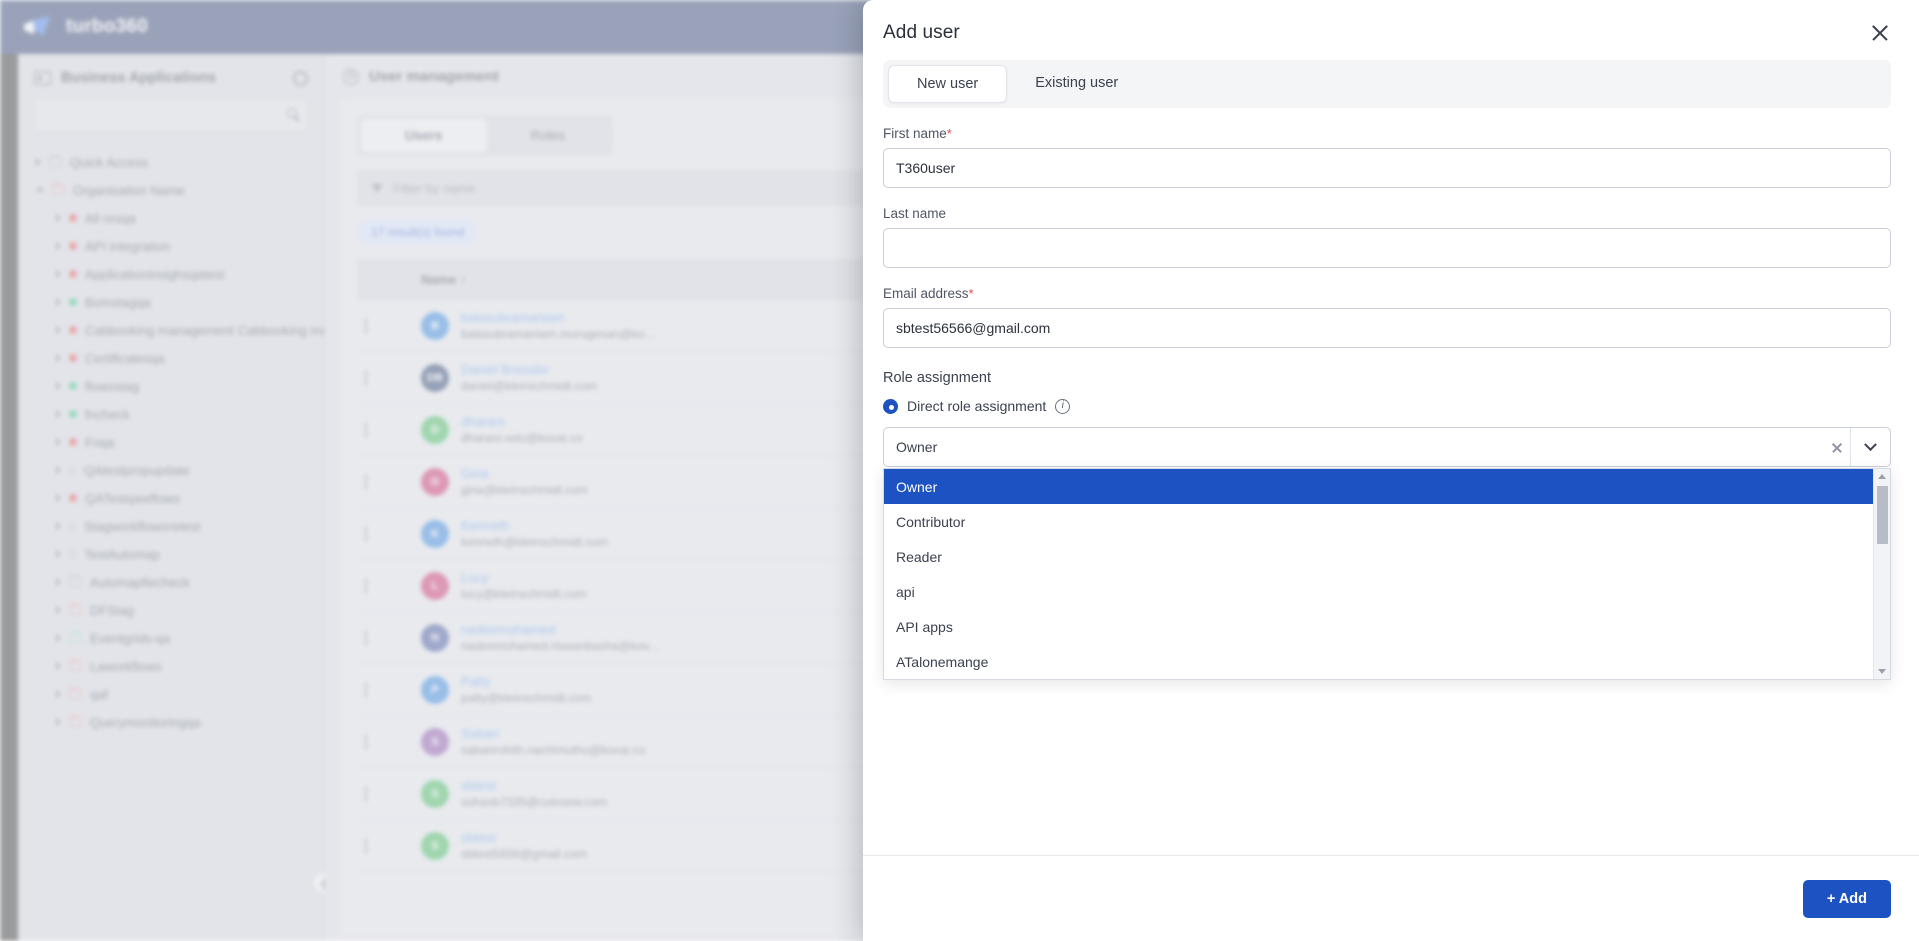  What do you see at coordinates (1378, 661) in the screenshot?
I see `role-option-5: ATalonemange` at bounding box center [1378, 661].